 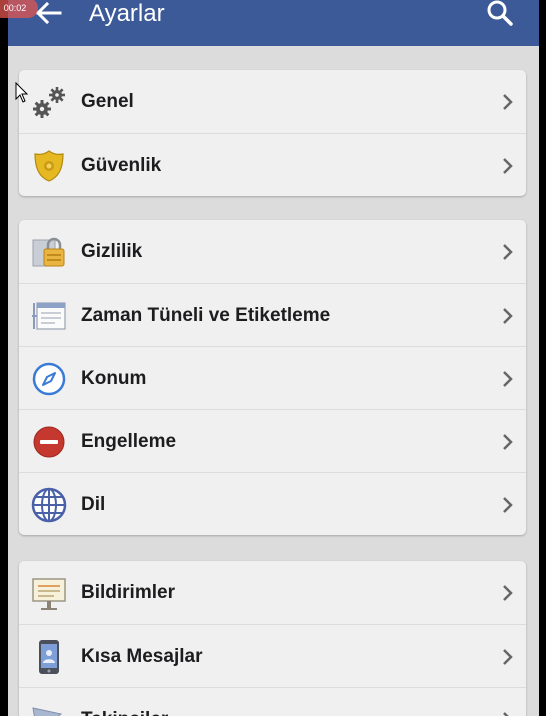 I want to click on phone-sms-icon, so click(x=49, y=657).